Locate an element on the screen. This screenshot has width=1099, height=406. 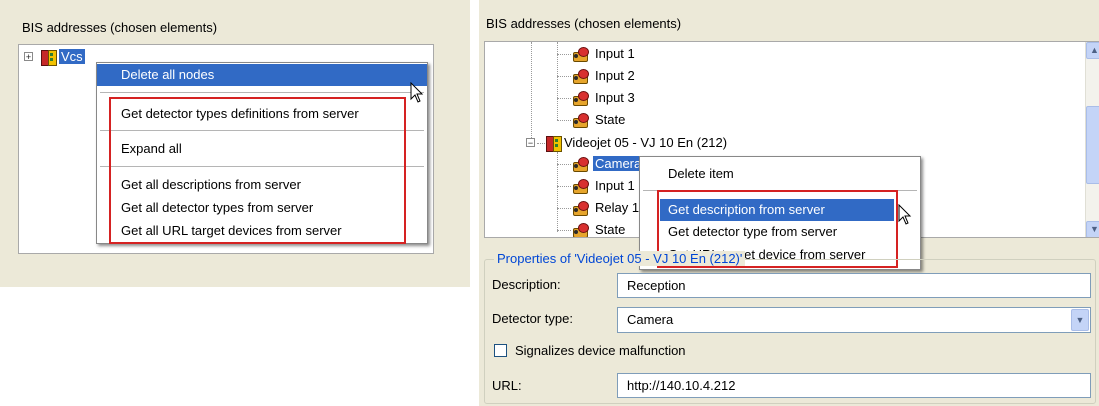
tree-item-input-2: Input 2 is located at coordinates (615, 75).